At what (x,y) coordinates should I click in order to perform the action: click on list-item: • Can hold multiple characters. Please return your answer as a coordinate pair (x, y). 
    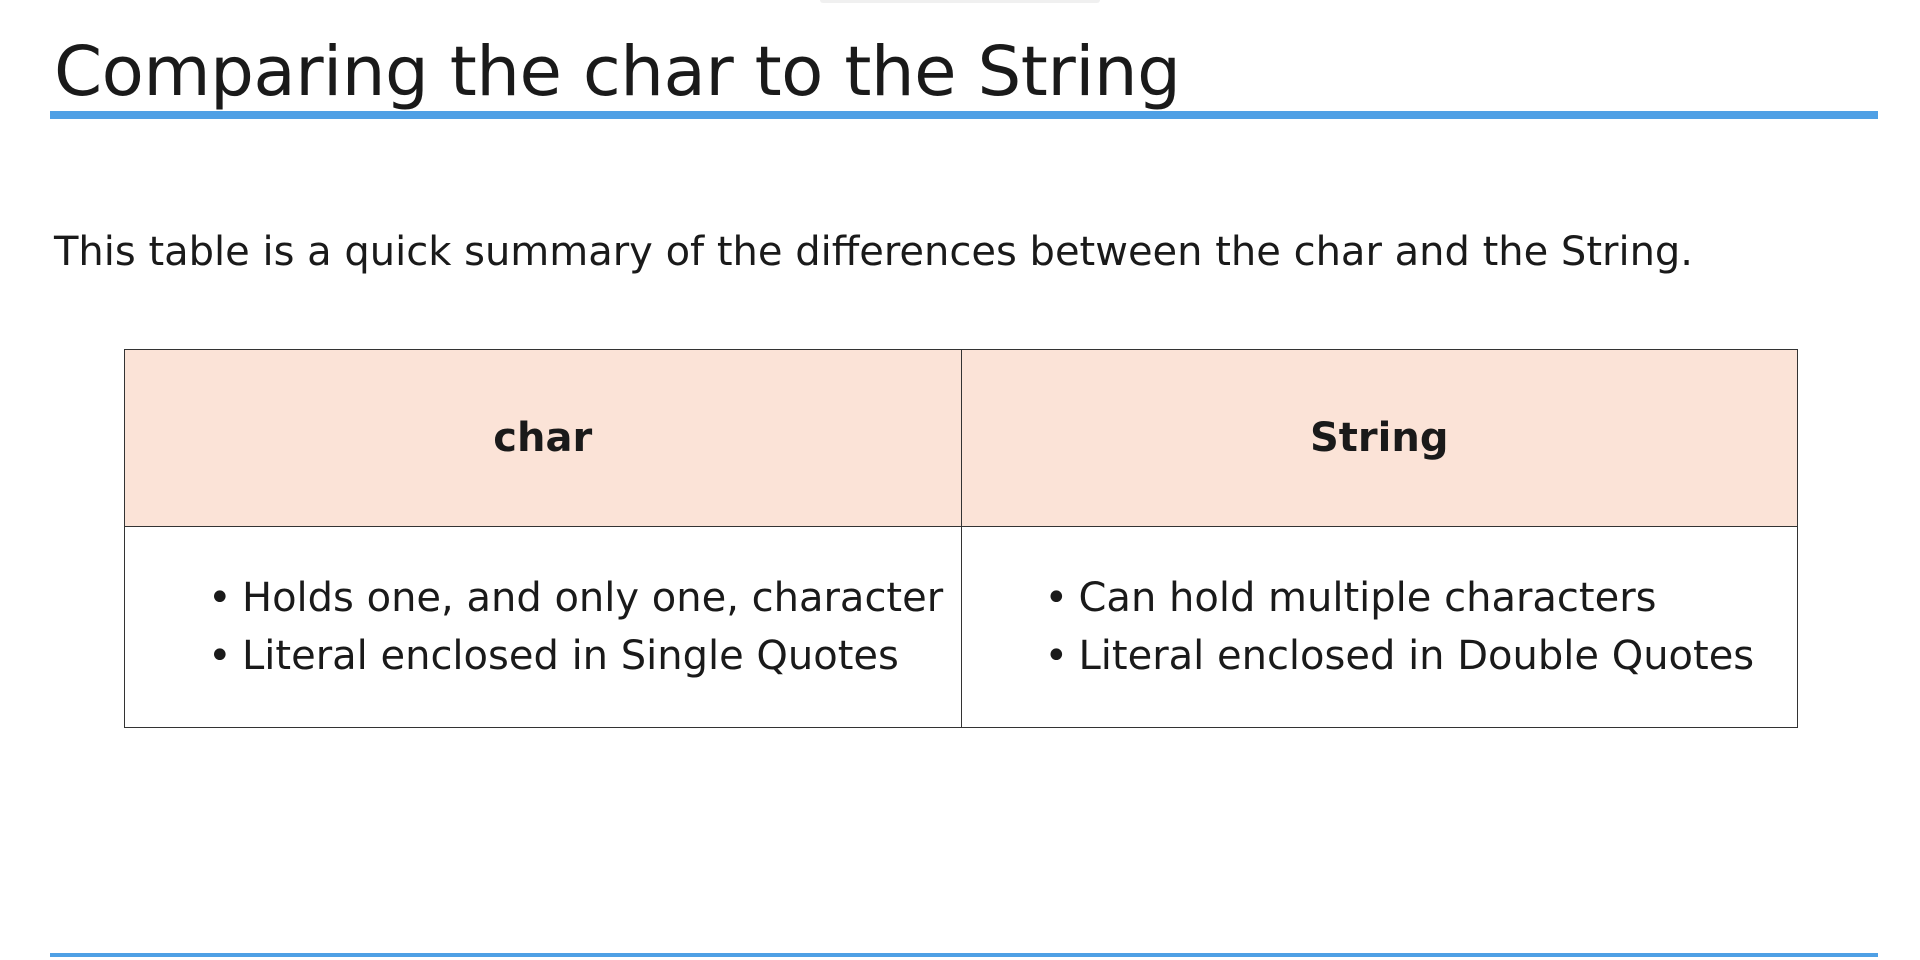
    Looking at the image, I should click on (1420, 598).